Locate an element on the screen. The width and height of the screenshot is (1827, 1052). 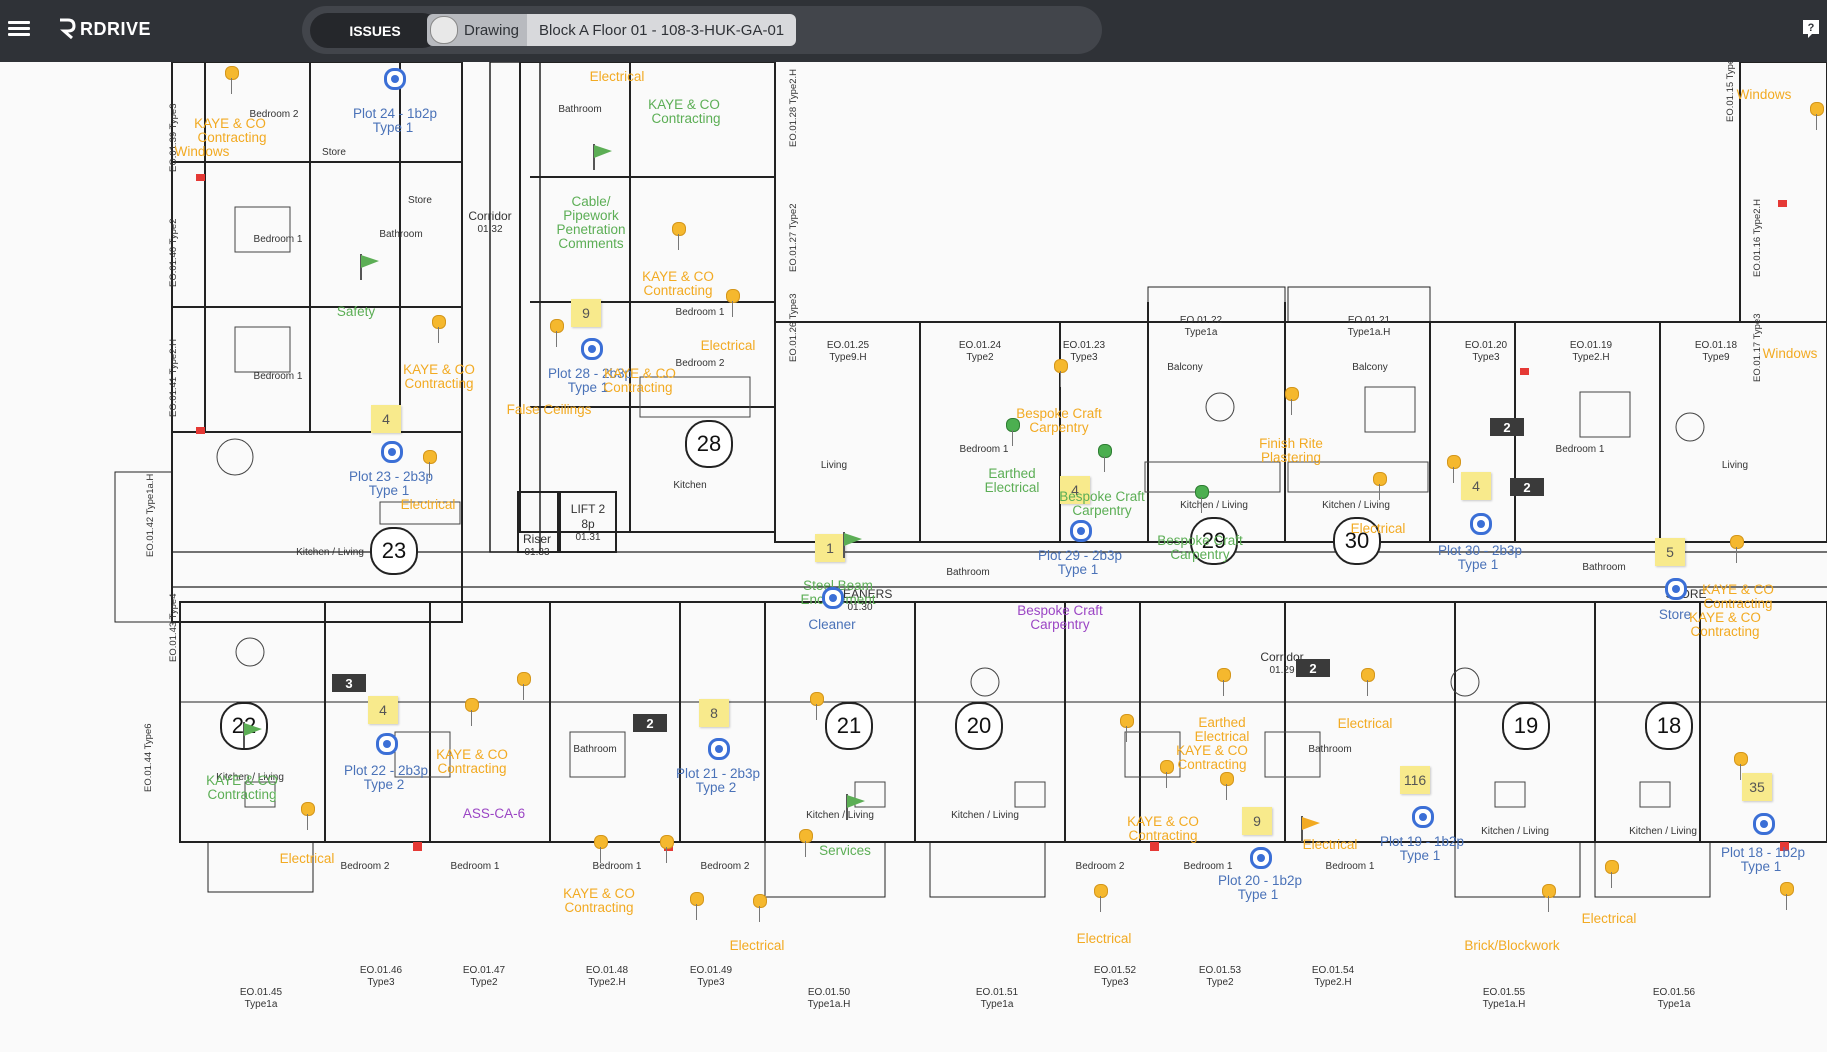
note-marker: 5 is located at coordinates (1670, 552).